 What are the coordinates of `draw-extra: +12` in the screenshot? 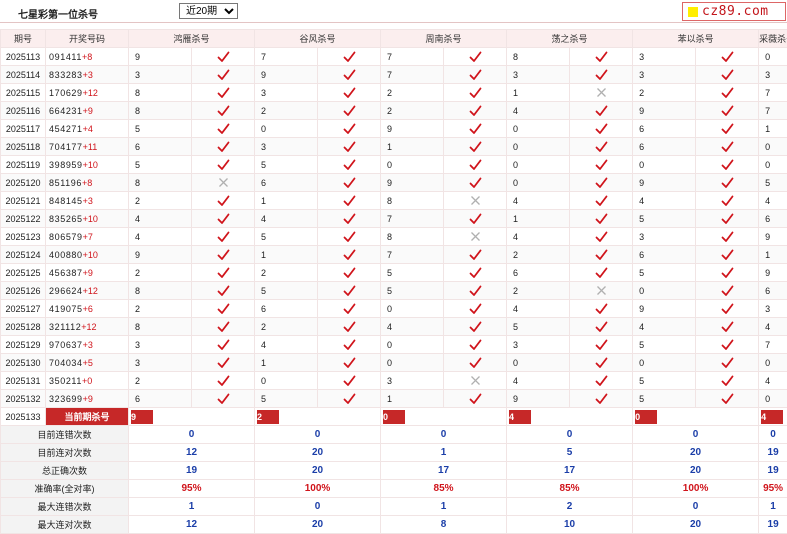 It's located at (88, 327).